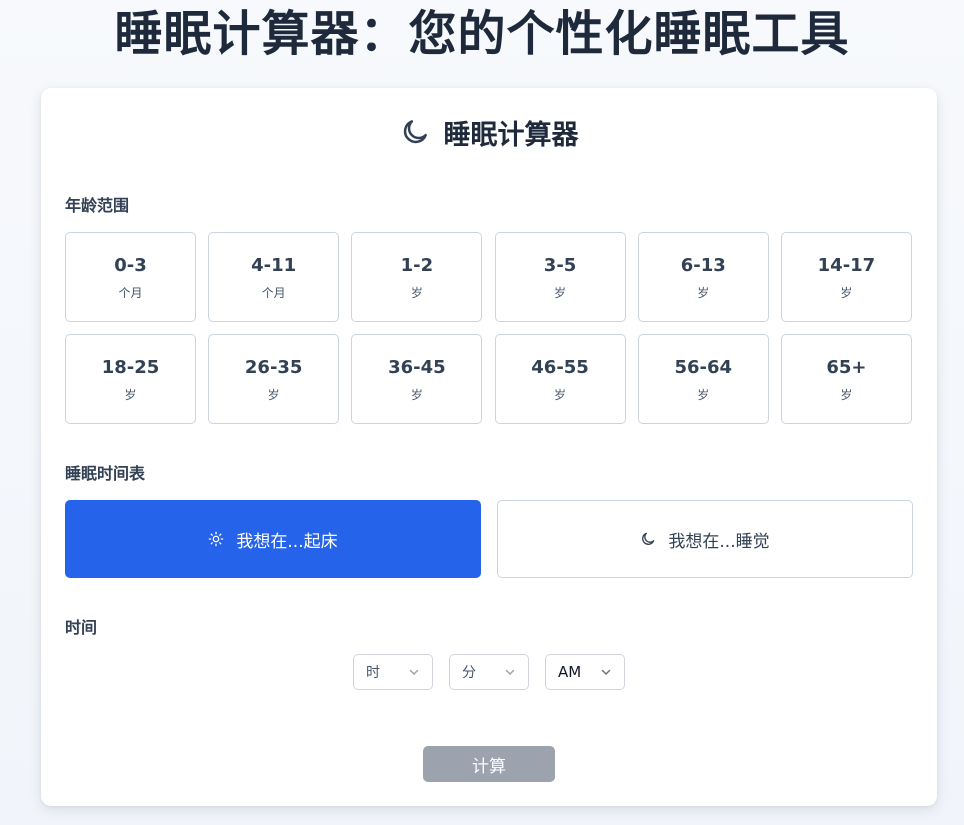  What do you see at coordinates (130, 265) in the screenshot?
I see `age-option-range: 0-3` at bounding box center [130, 265].